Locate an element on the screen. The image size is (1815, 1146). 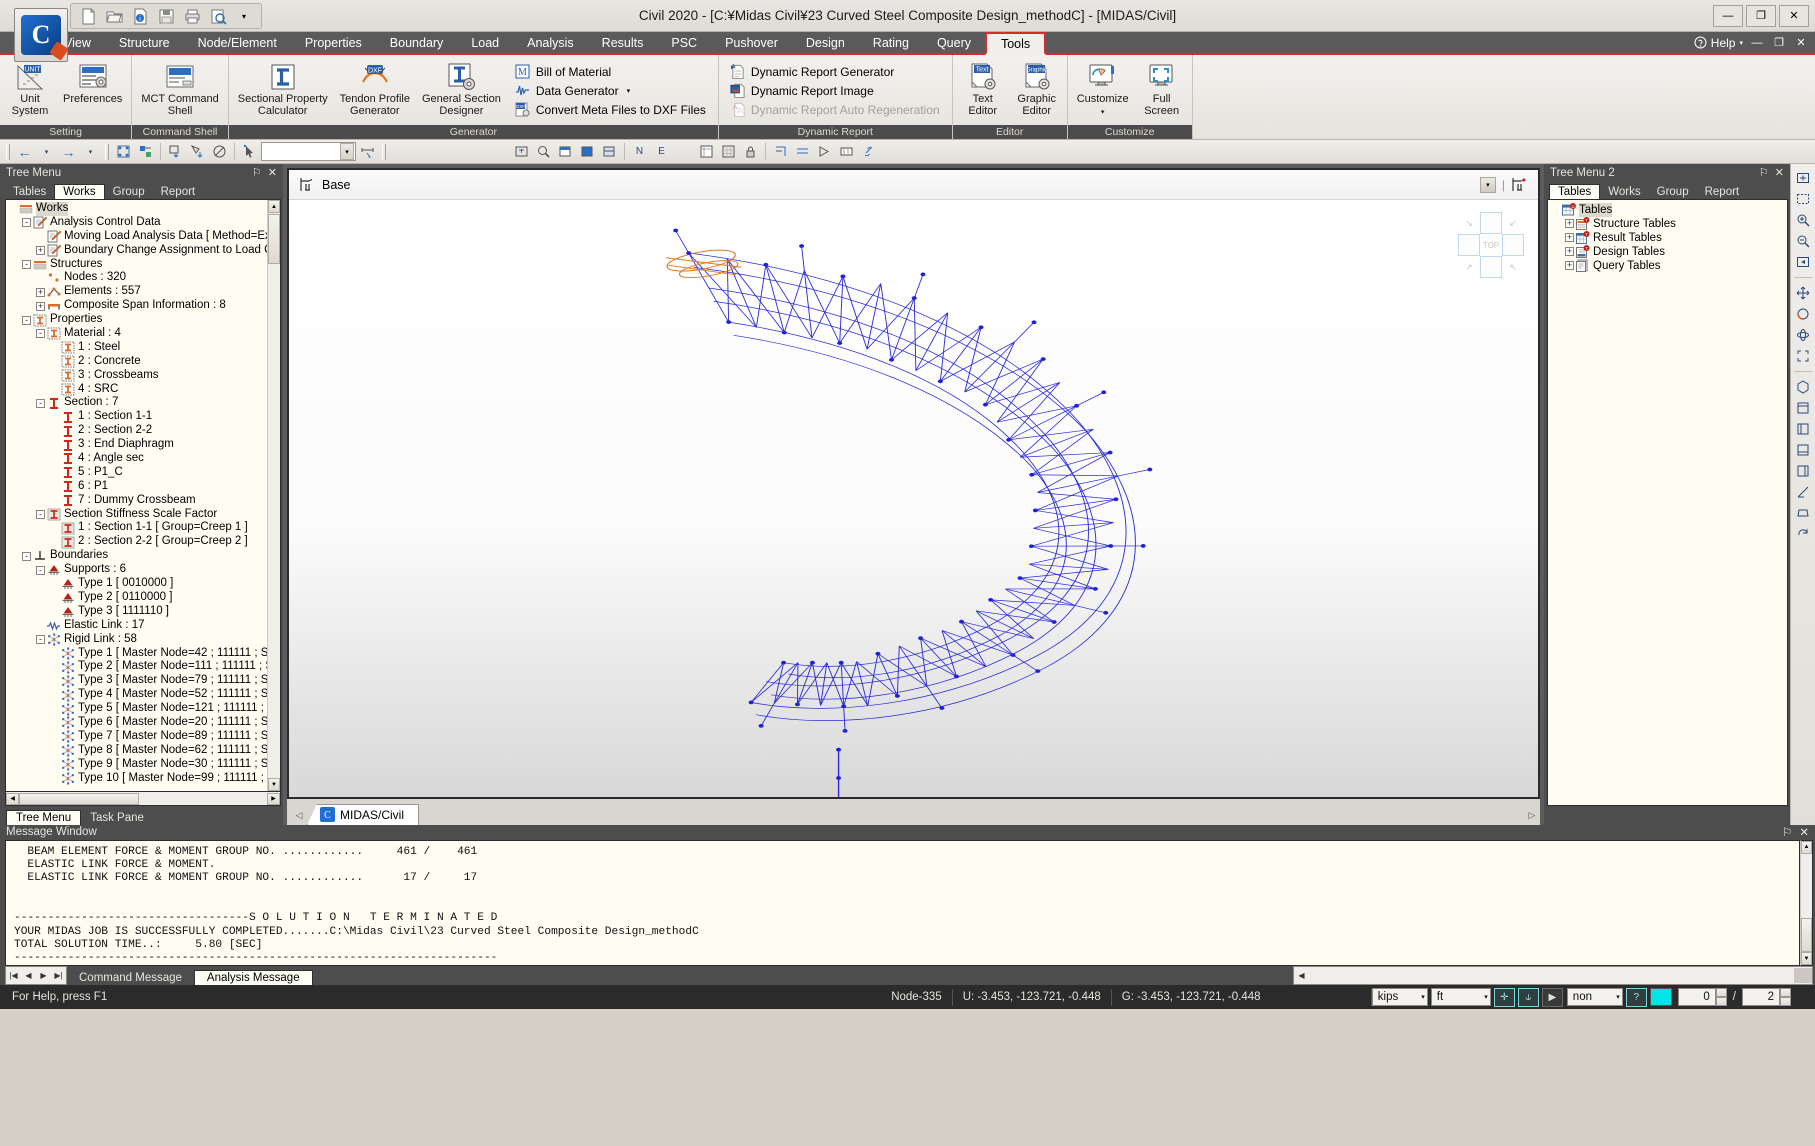
render-shaded-icon is located at coordinates (587, 152).